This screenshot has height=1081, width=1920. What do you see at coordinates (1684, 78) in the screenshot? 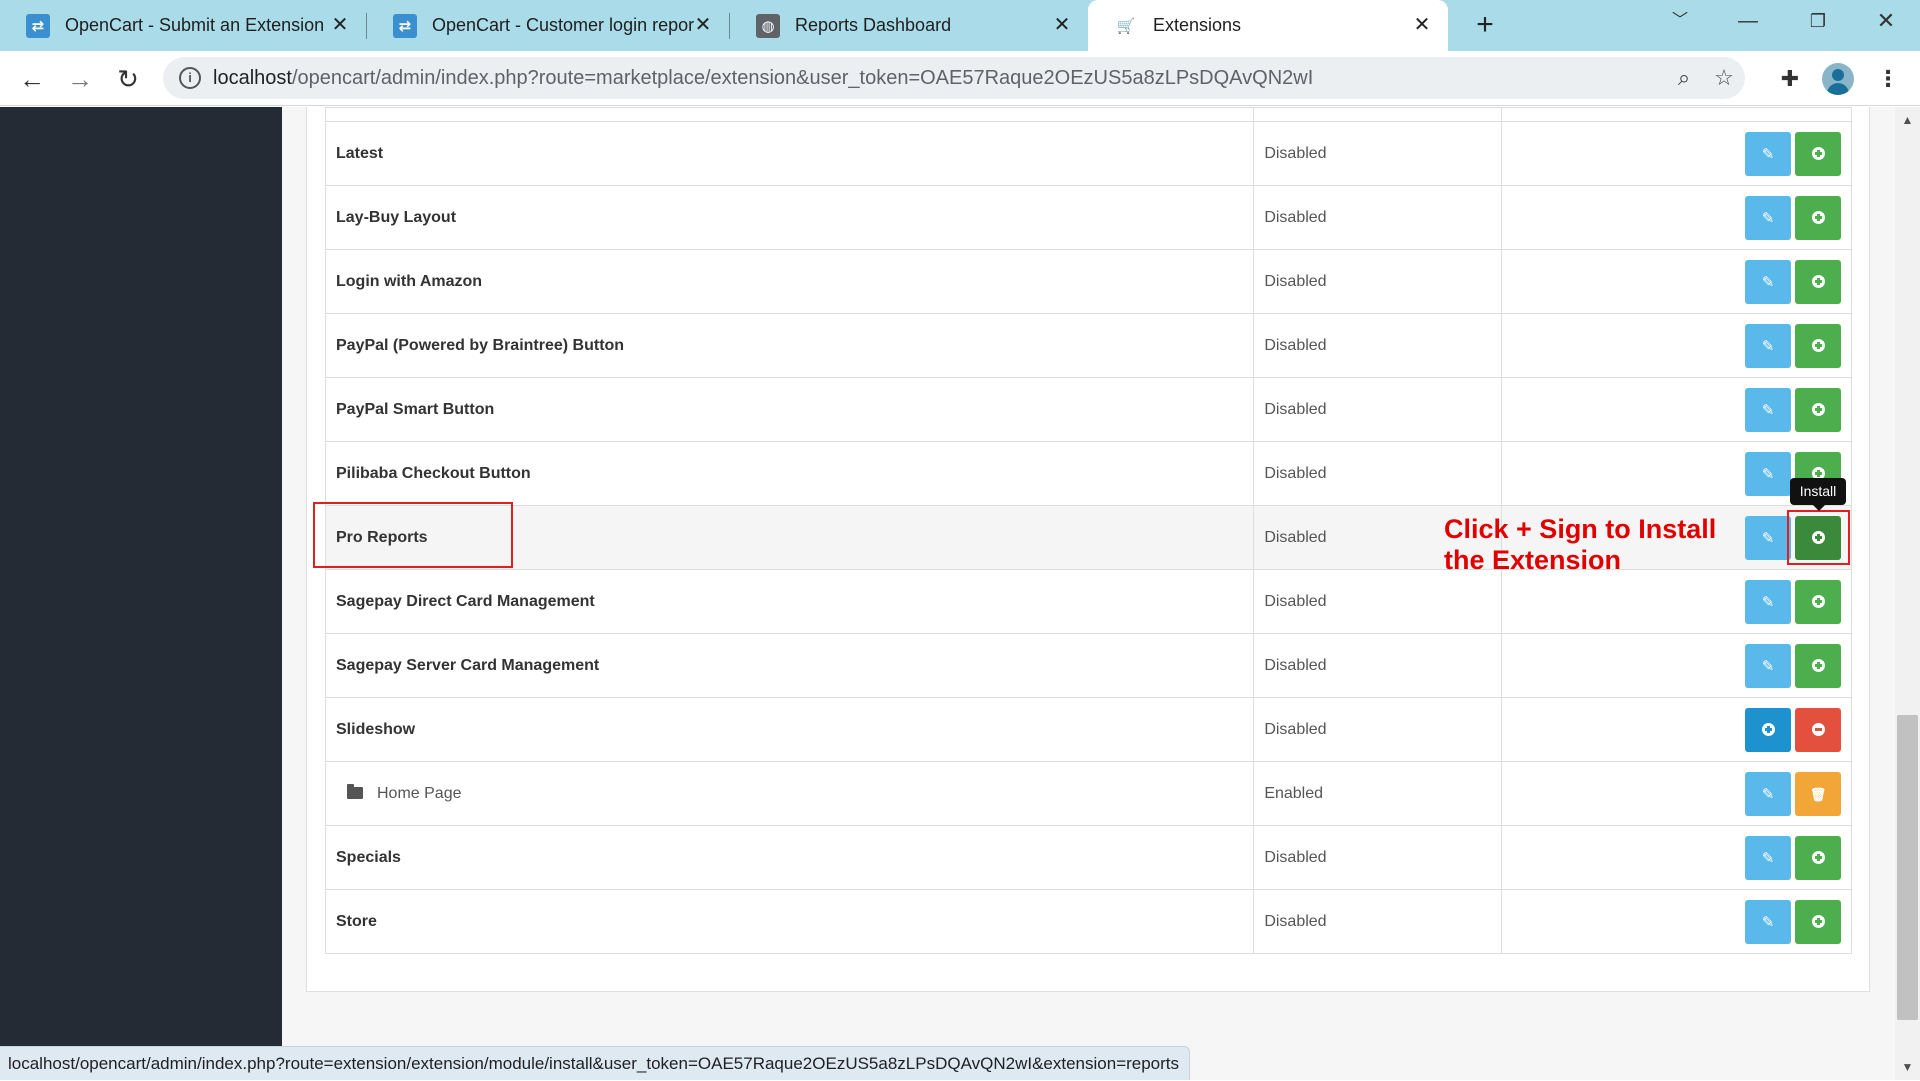
I see `zoom-icon: ⌕` at bounding box center [1684, 78].